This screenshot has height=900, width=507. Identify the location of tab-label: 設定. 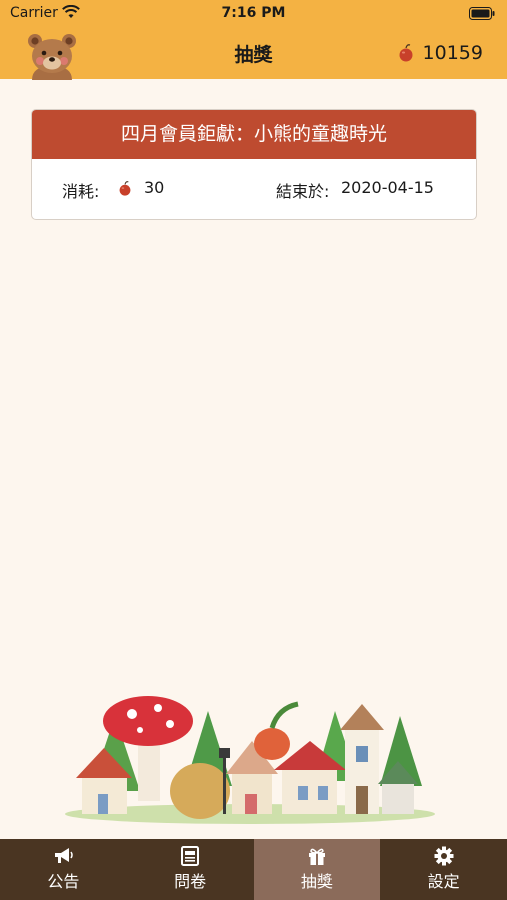
(443, 881).